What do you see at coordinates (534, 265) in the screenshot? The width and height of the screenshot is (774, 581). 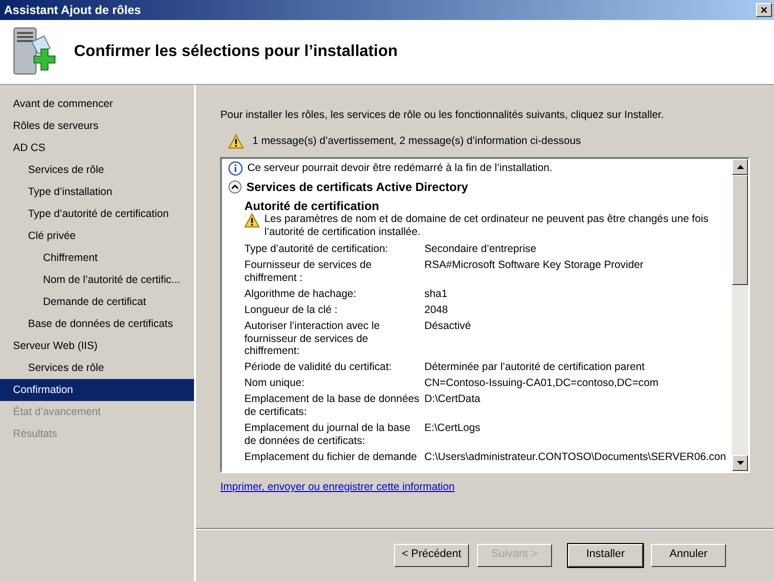 I see `field-value: RSA#Microsoft Software Key Storage Provider` at bounding box center [534, 265].